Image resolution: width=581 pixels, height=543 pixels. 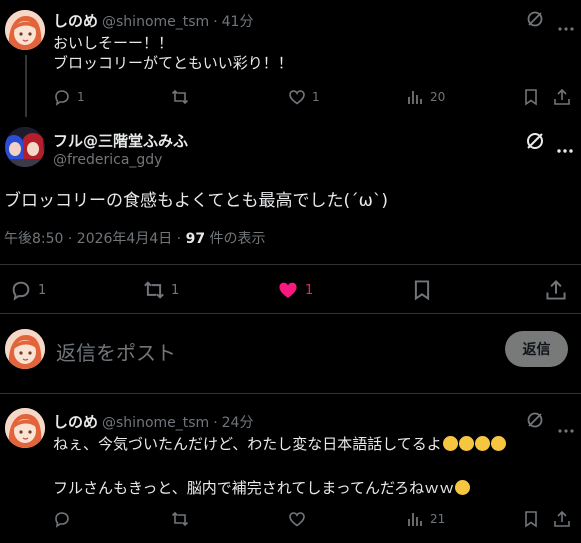 I want to click on post-text-line2: フルさんもきっと、脳内で補完されてしまってんだろねｗｗ, so click(x=254, y=488).